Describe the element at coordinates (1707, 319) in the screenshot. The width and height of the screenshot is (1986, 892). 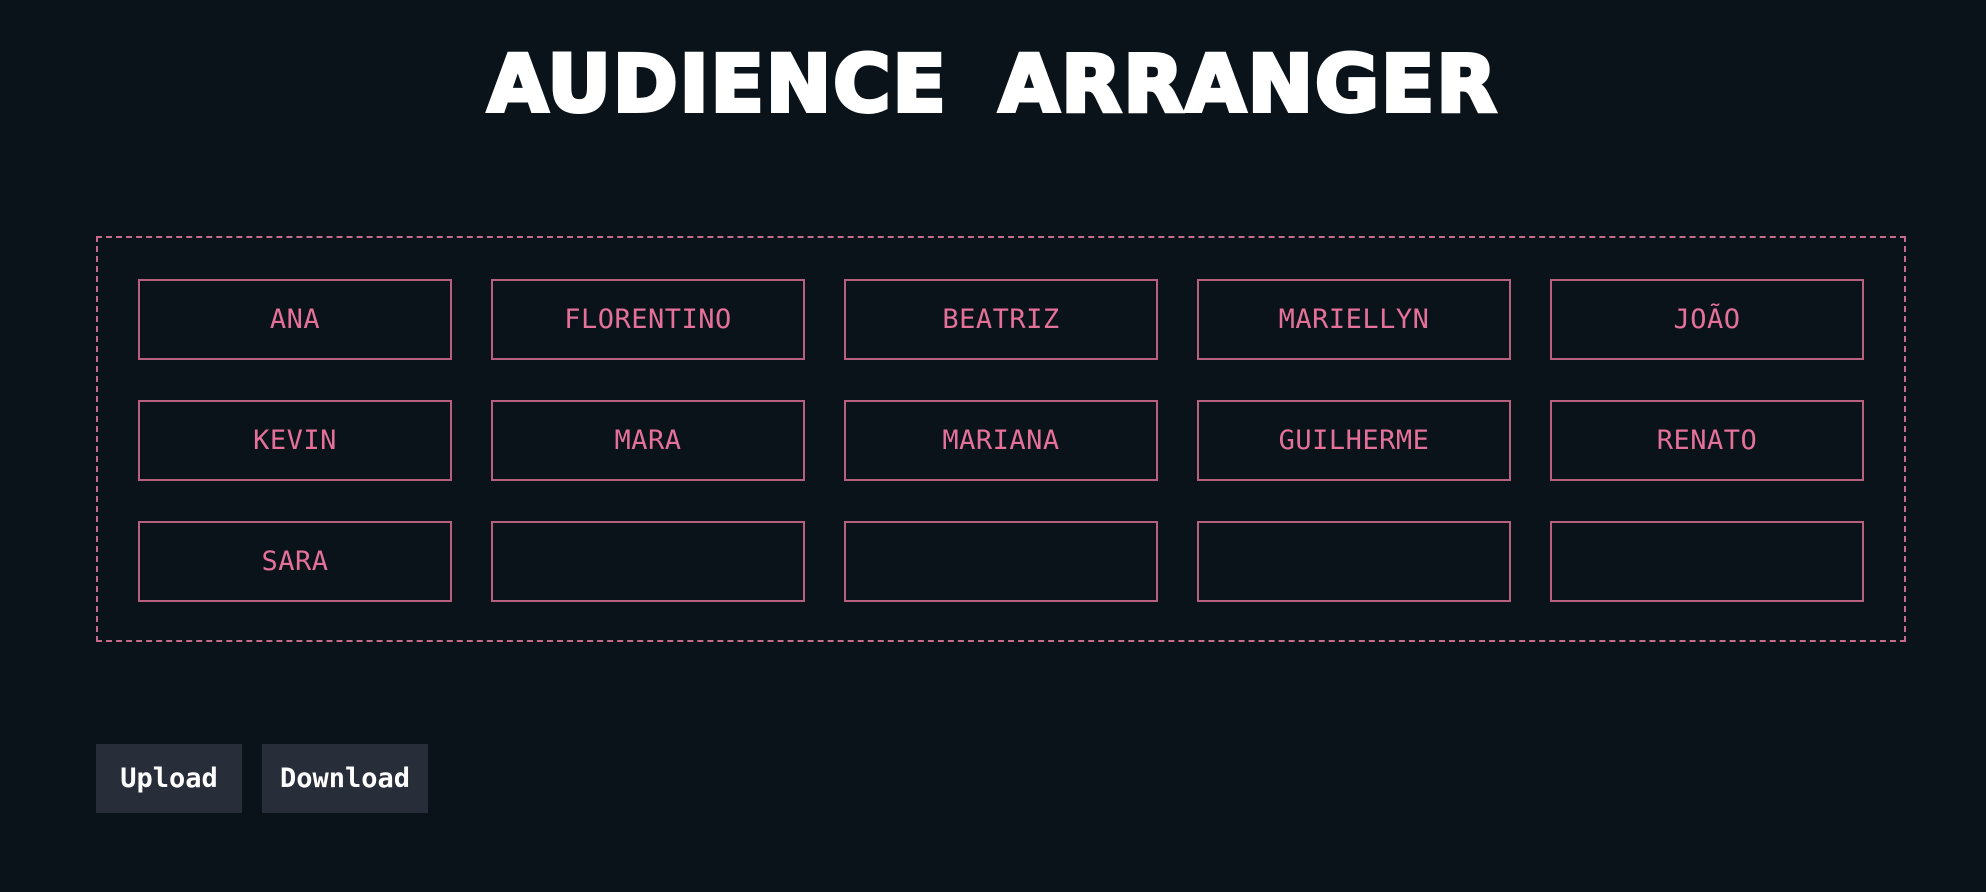
I see `seat-slot: JOÃO` at that location.